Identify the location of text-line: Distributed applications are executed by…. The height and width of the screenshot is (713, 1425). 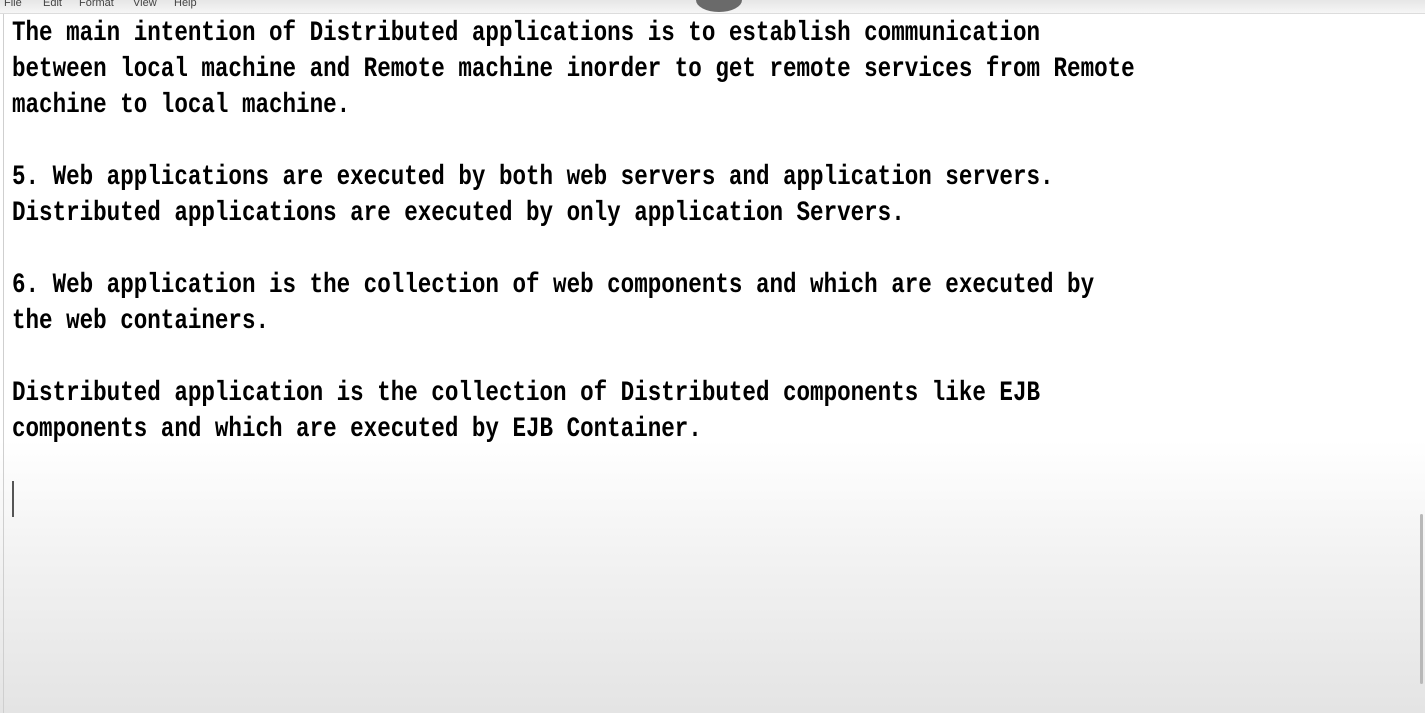
(458, 213).